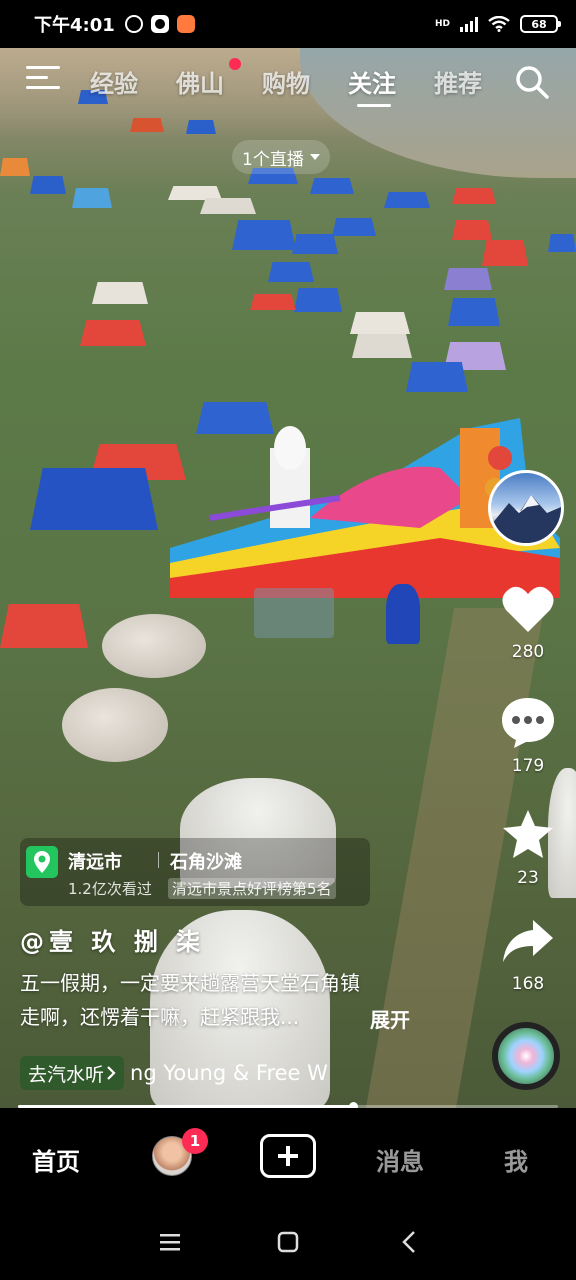 This screenshot has width=576, height=1280. I want to click on nav-home: 首页, so click(56, 1159).